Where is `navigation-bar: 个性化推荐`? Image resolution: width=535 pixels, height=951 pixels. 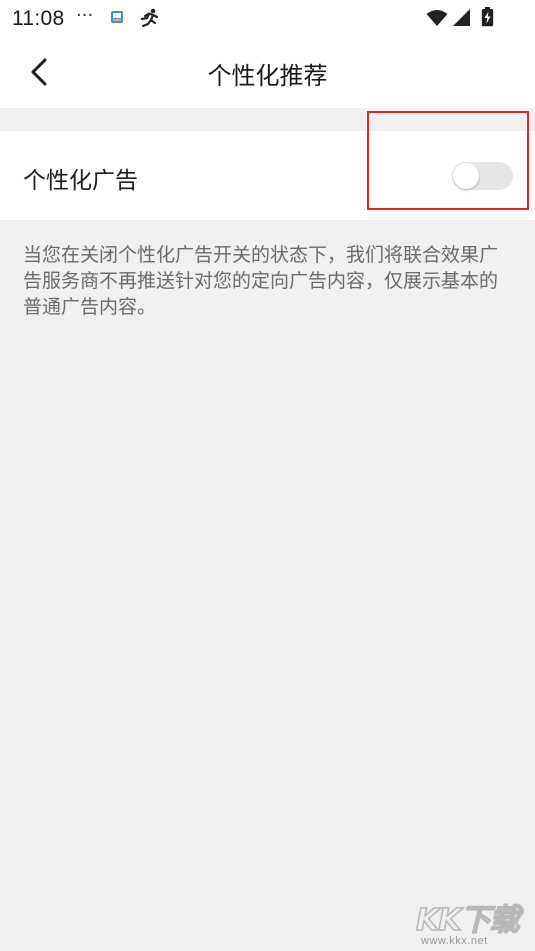
navigation-bar: 个性化推荐 is located at coordinates (267, 73).